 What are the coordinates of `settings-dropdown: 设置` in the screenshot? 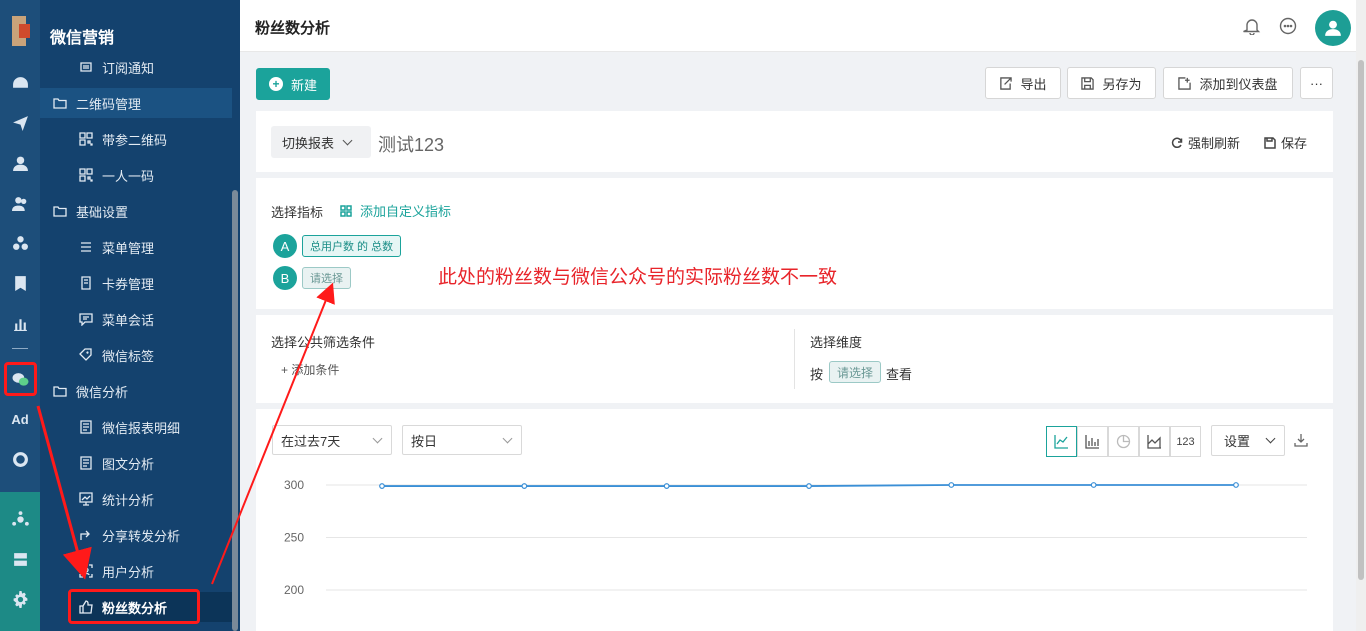 It's located at (1248, 440).